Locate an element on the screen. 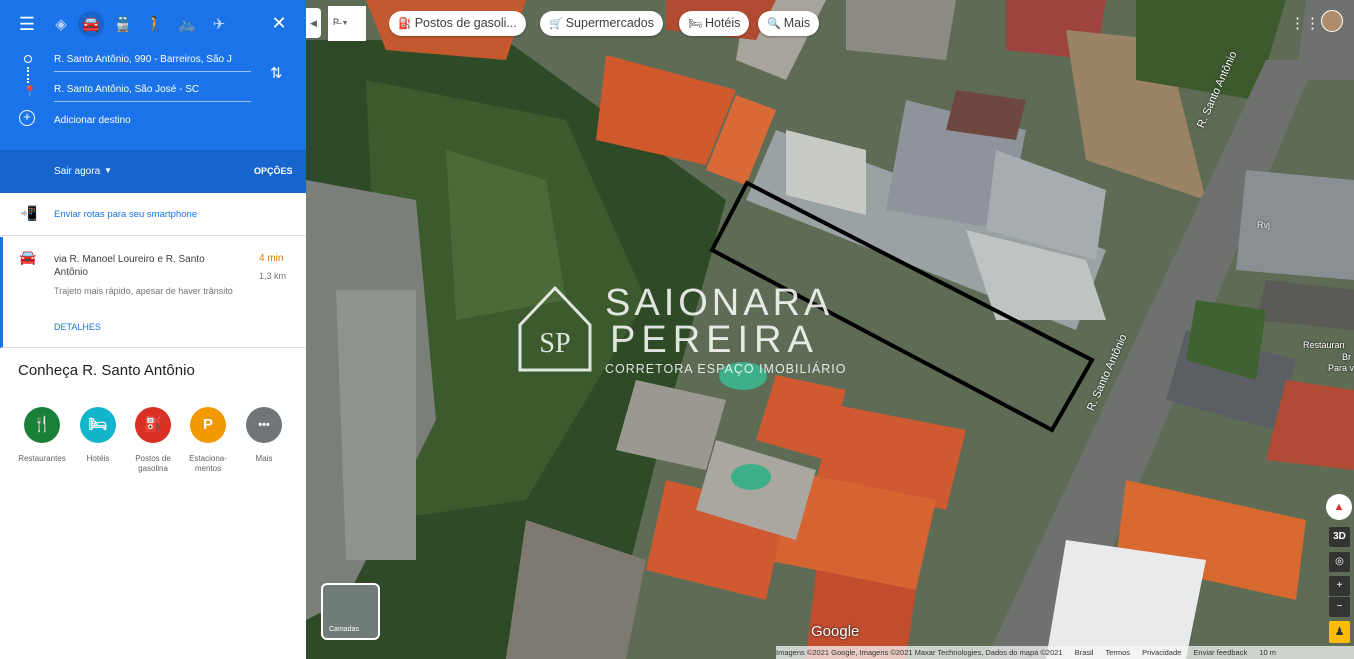  category-label: Hotéis is located at coordinates (98, 458).